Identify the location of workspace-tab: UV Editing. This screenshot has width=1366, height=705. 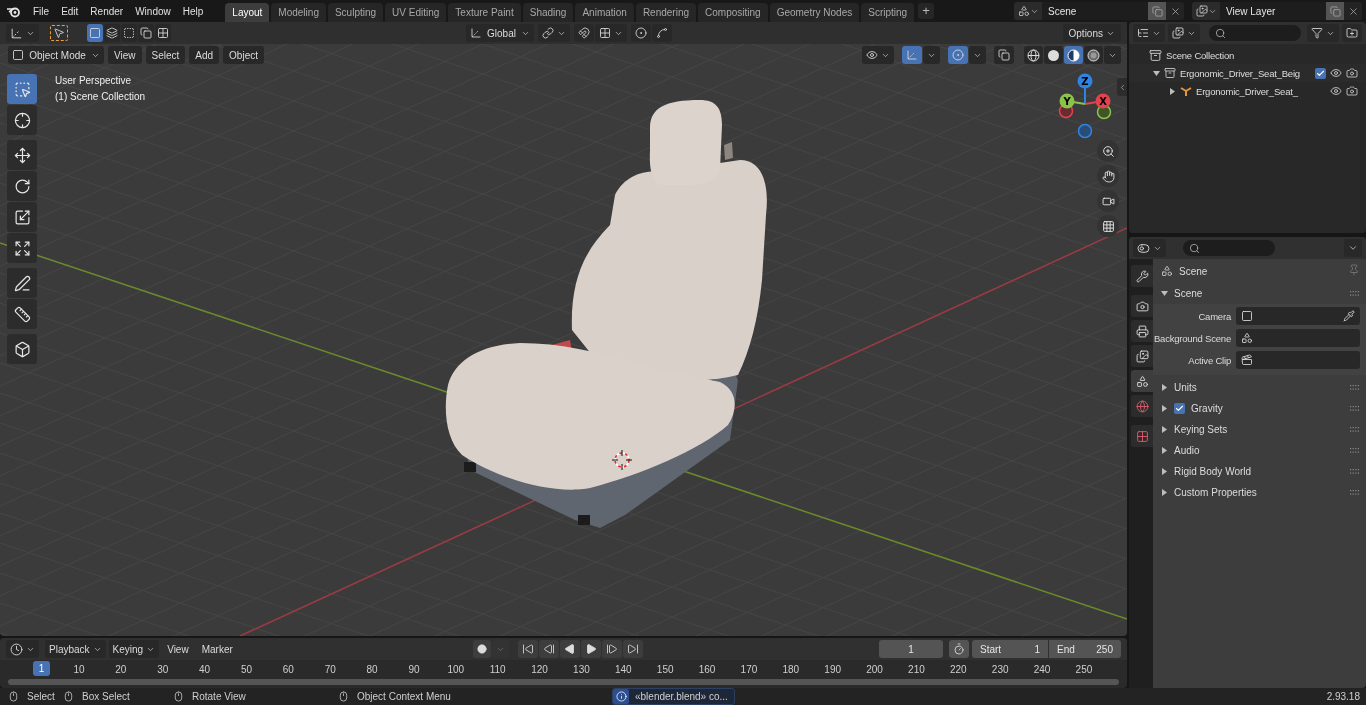
(416, 12).